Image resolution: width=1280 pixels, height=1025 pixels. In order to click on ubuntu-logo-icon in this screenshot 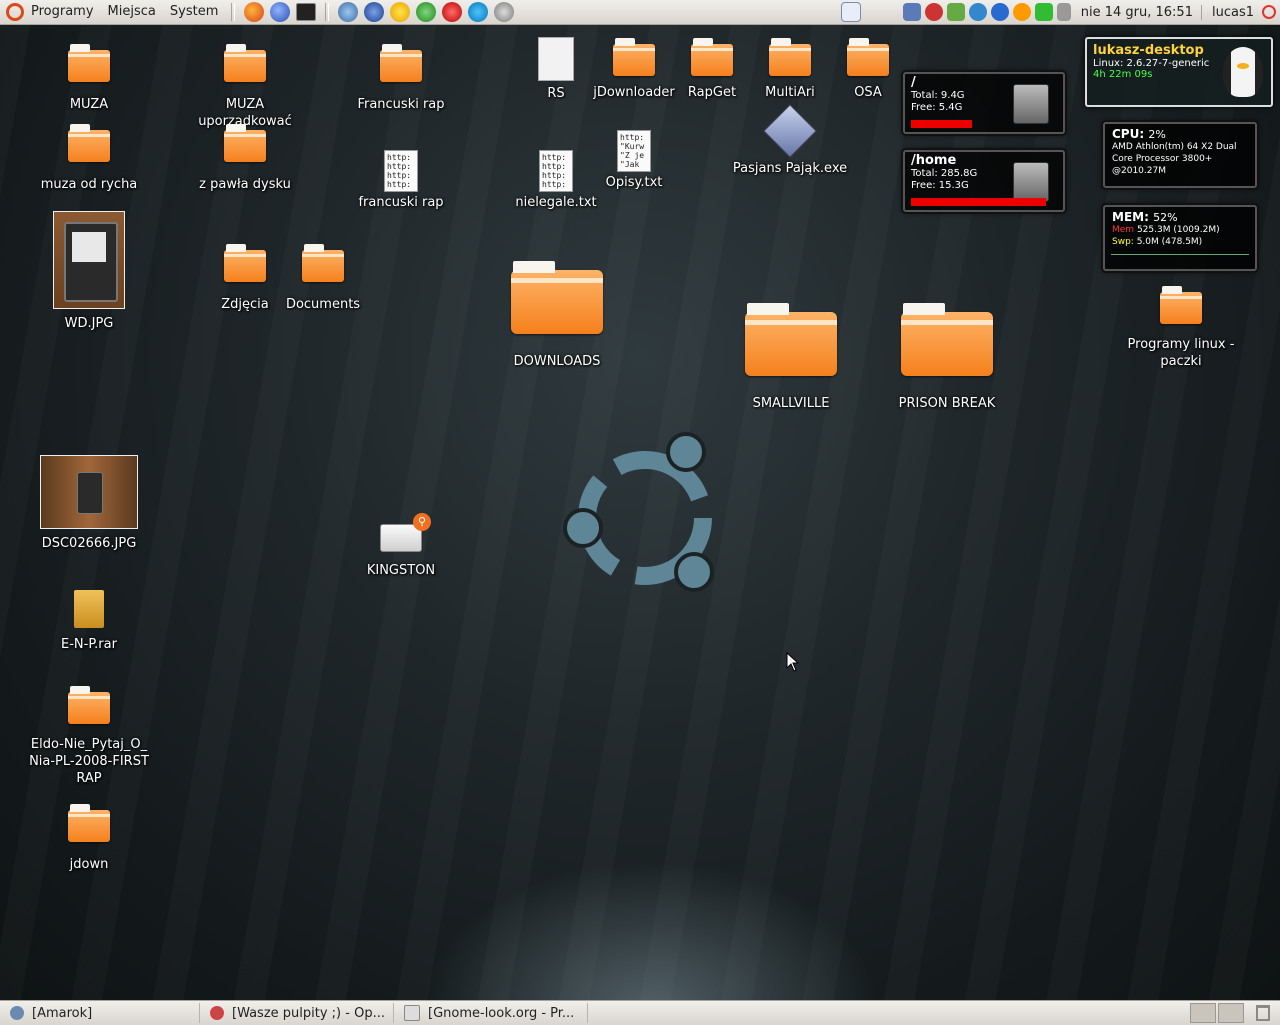, I will do `click(15, 12)`.